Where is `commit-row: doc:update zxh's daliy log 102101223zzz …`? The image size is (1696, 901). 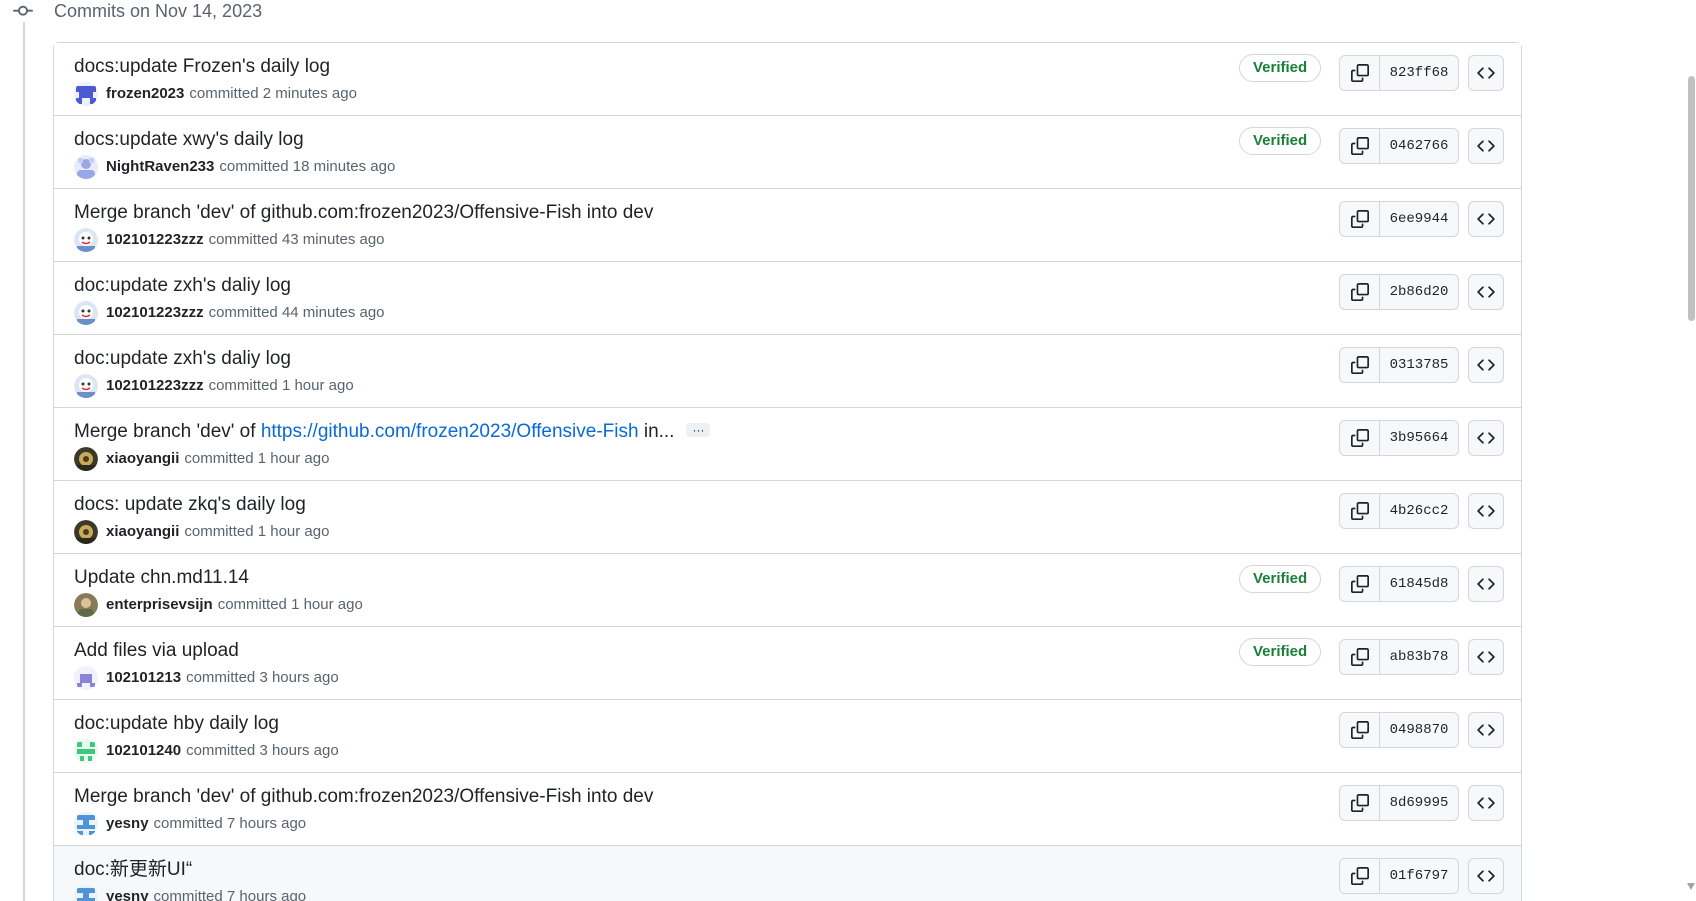
commit-row: doc:update zxh's daliy log 102101223zzz … is located at coordinates (787, 371).